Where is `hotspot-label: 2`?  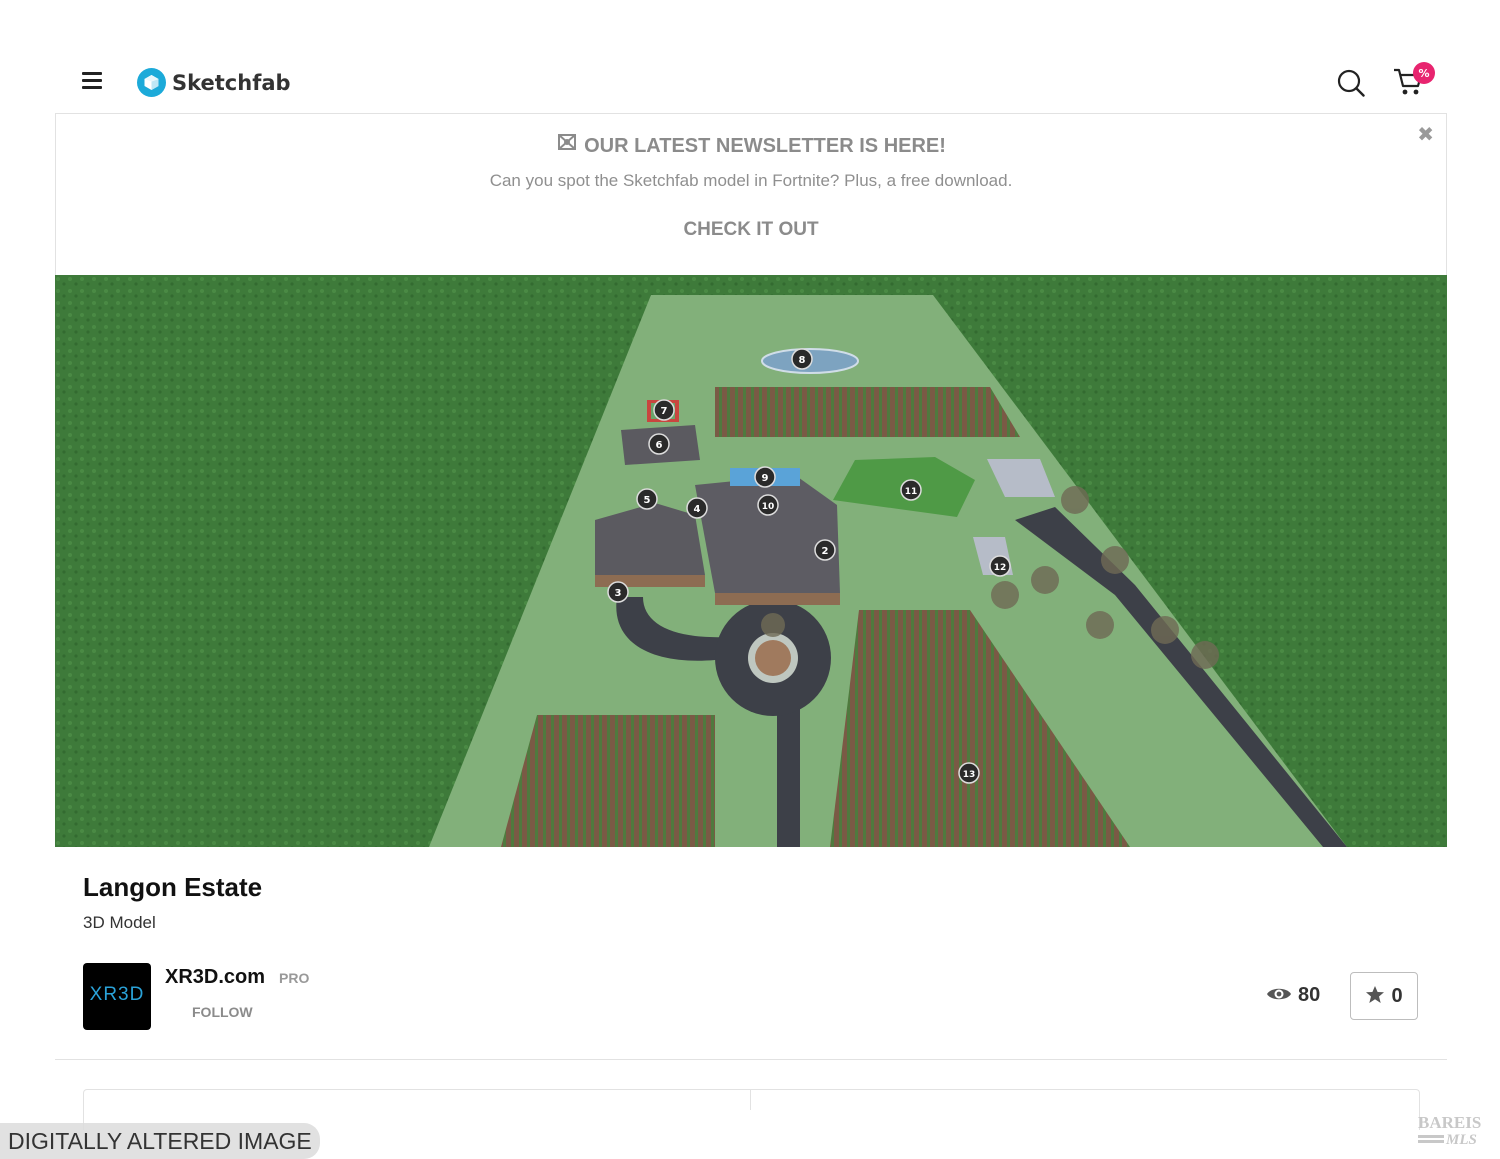
hotspot-label: 2 is located at coordinates (825, 551).